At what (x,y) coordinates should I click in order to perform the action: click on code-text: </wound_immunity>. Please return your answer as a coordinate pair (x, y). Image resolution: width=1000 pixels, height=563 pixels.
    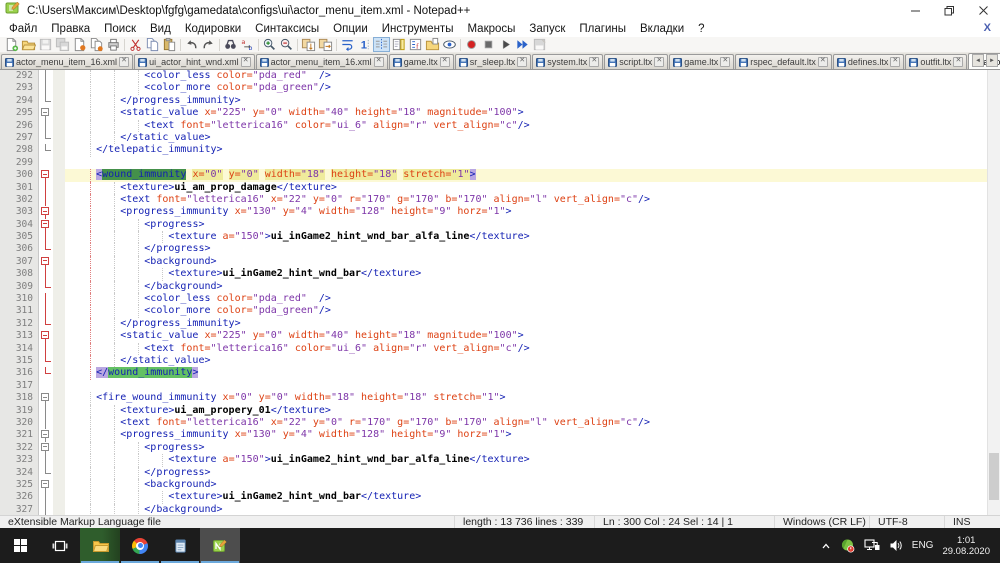
    Looking at the image, I should click on (532, 373).